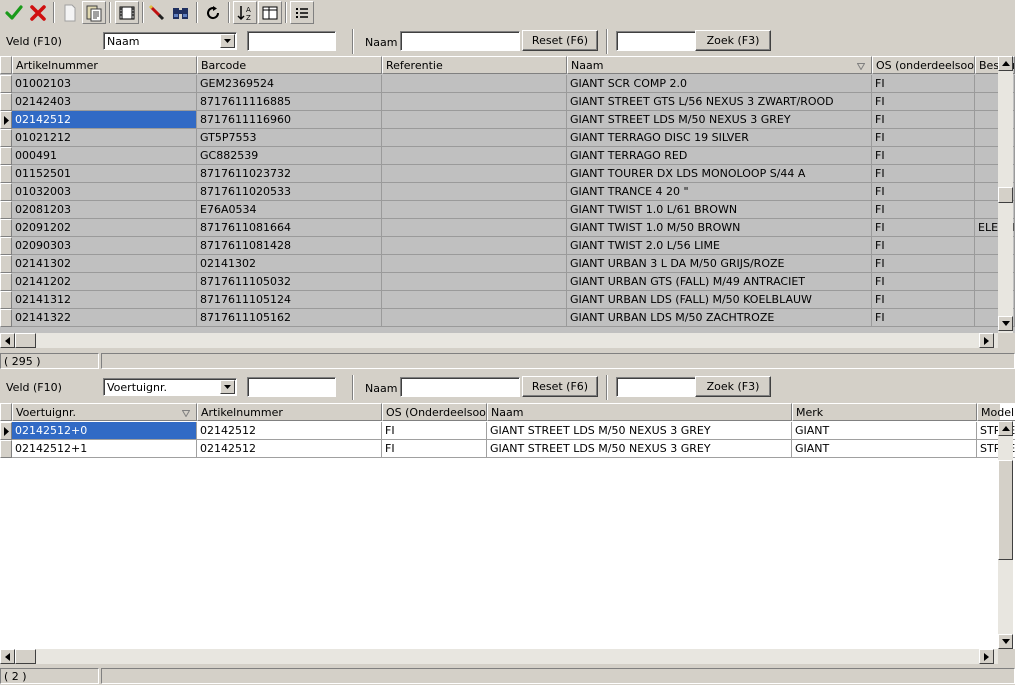  I want to click on articles-grid-vscrollbar, so click(1005, 194).